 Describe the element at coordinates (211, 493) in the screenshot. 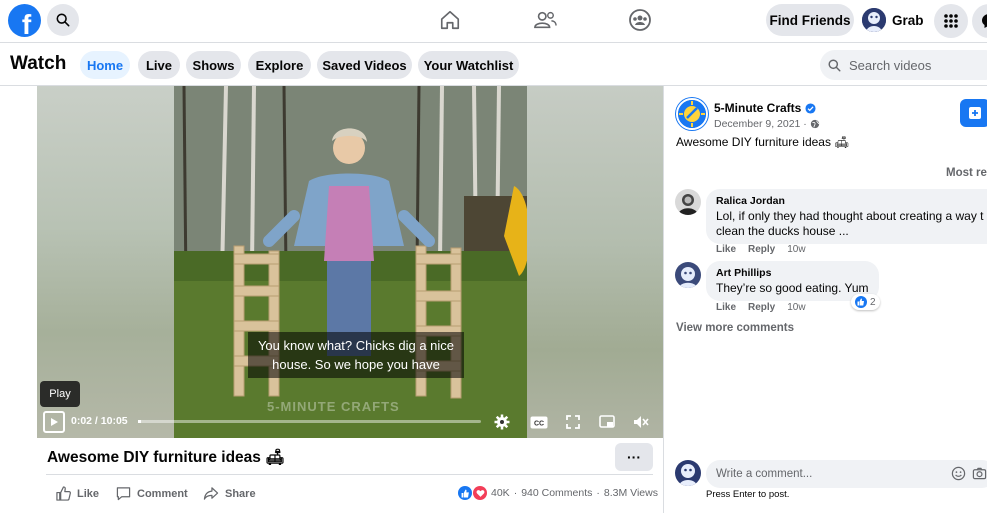

I see `share-icon` at that location.